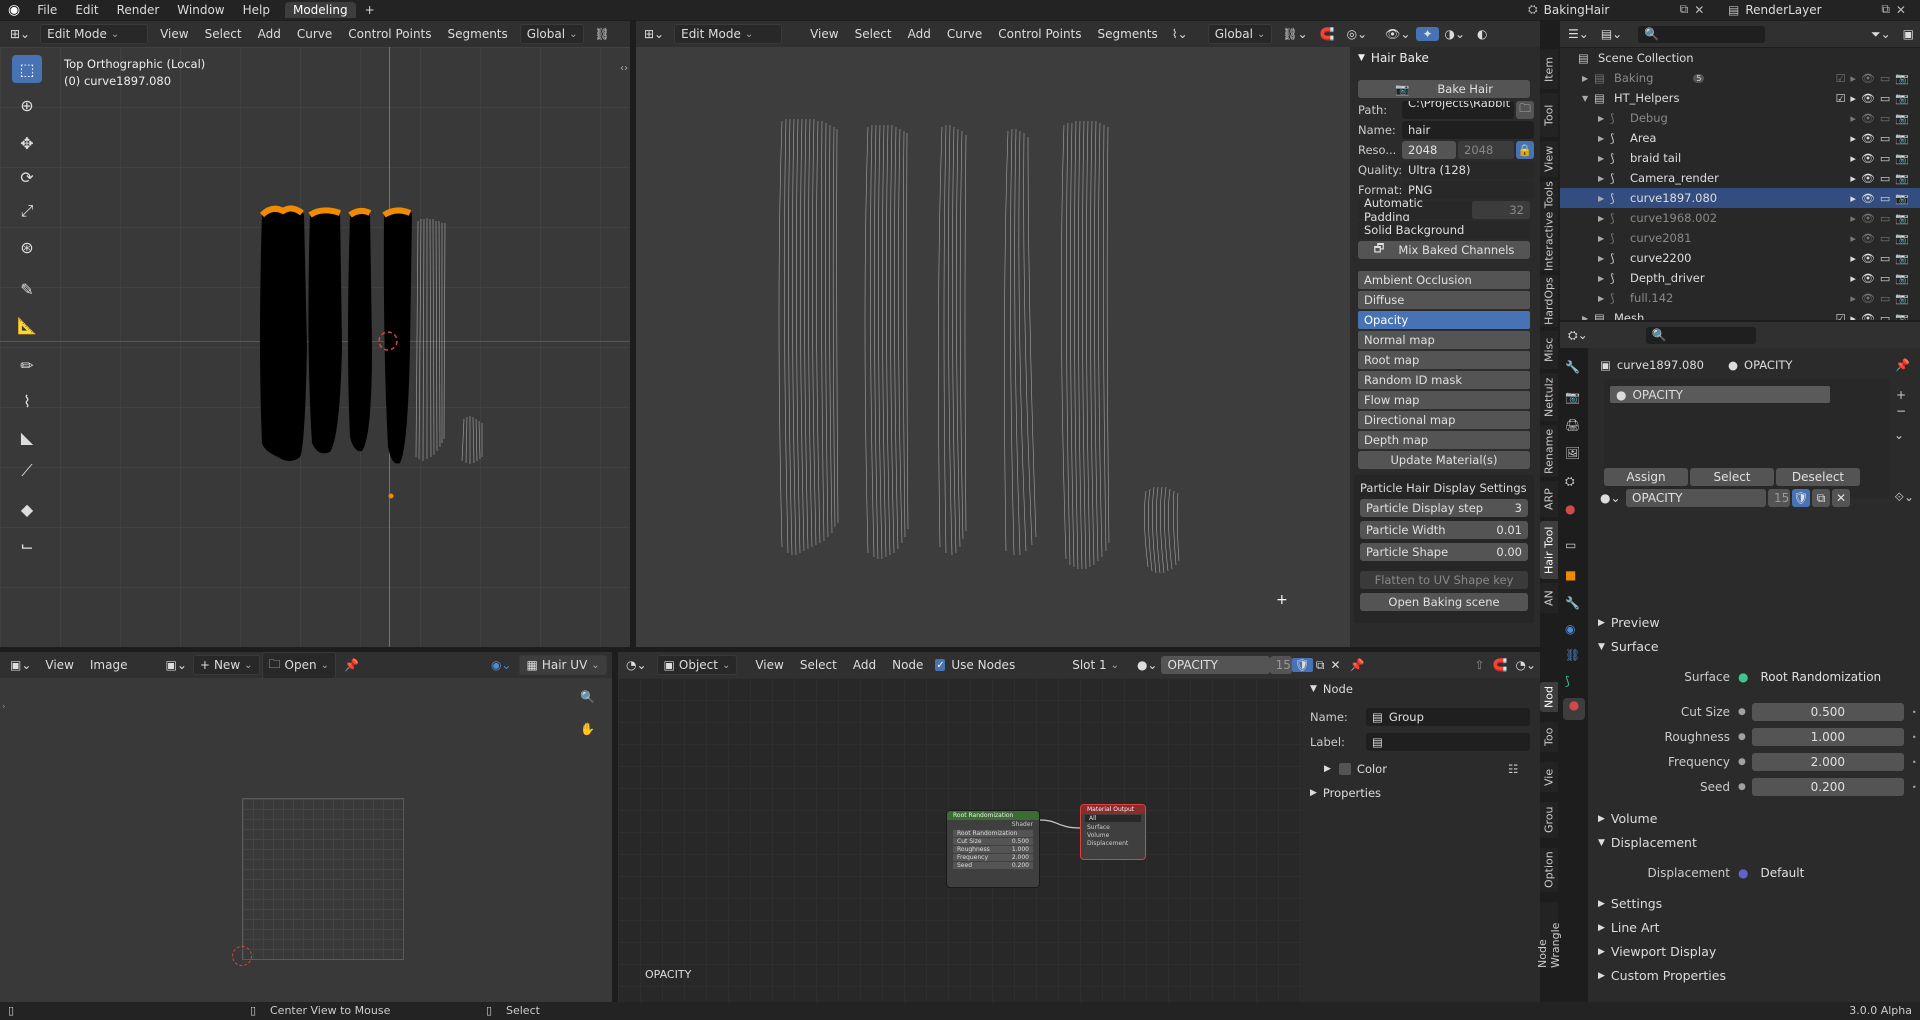  Describe the element at coordinates (1646, 477) in the screenshot. I see `assign-button: Assign` at that location.